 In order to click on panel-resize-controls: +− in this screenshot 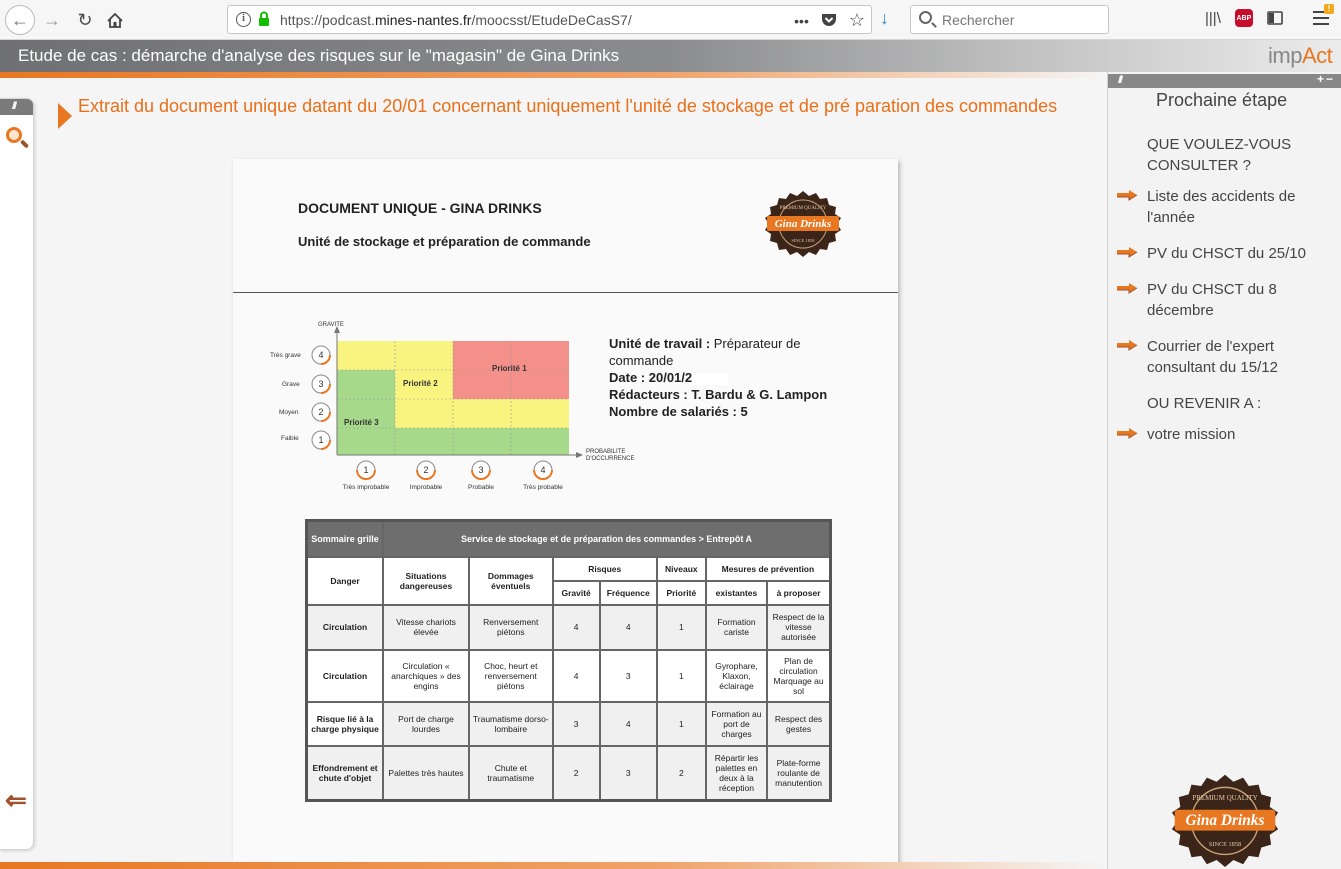, I will do `click(1326, 79)`.